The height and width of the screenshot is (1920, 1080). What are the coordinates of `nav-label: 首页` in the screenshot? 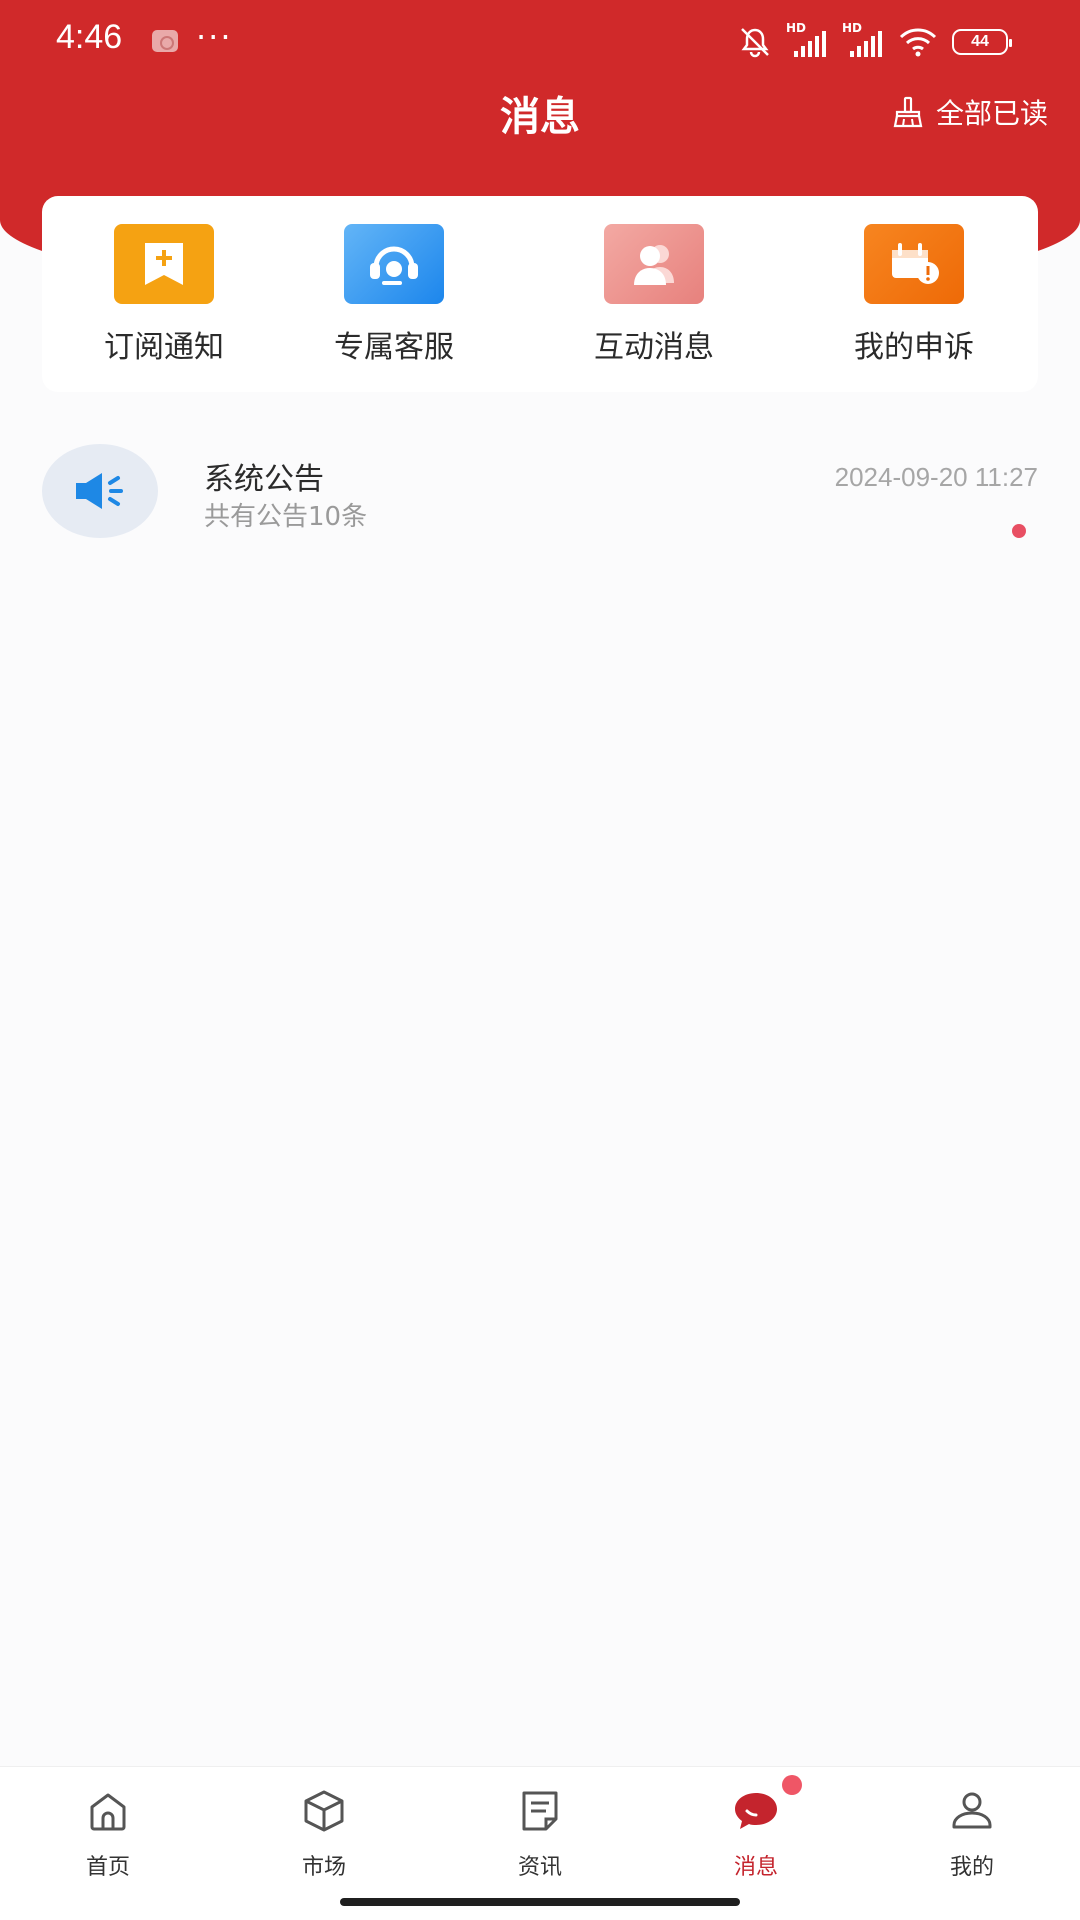 It's located at (107, 1867).